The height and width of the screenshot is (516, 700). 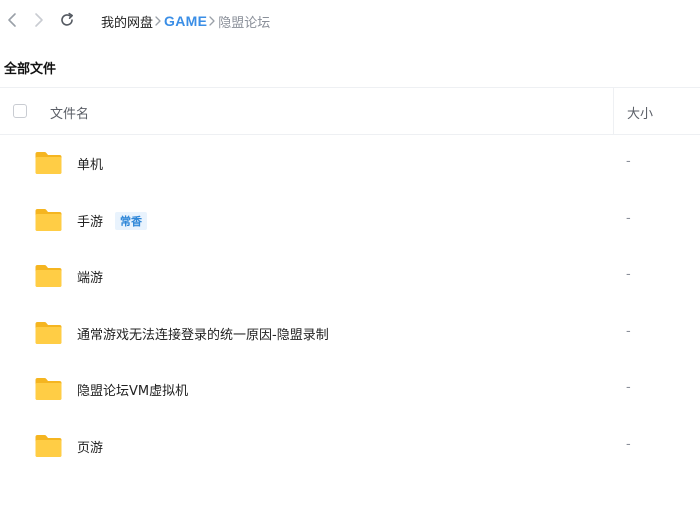 I want to click on file-name-text: 单机, so click(x=90, y=165).